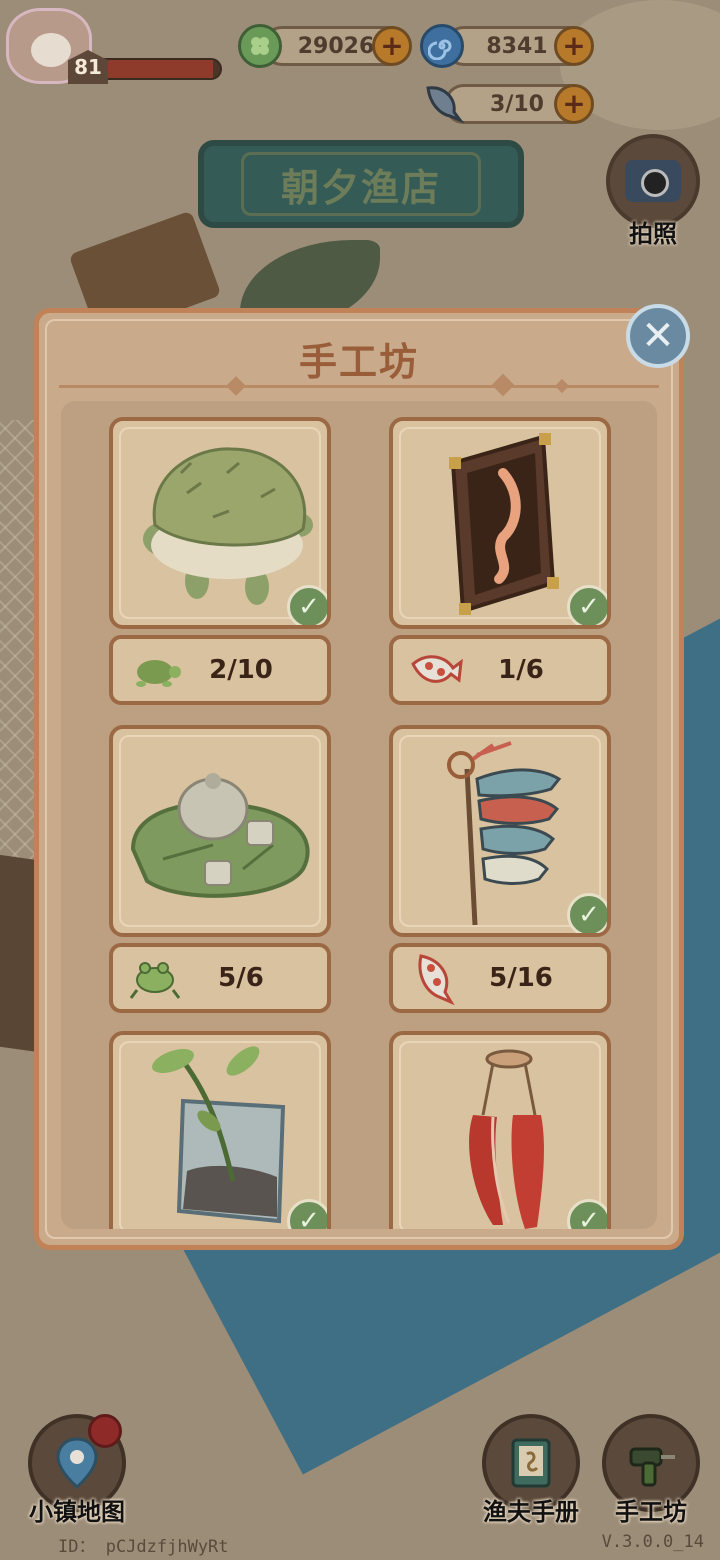 This screenshot has height=1560, width=720. I want to click on craft-count-turtle: 2/10, so click(220, 670).